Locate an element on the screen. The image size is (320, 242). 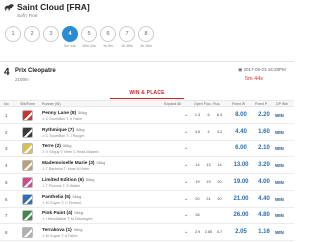
expand-all-button: Expand All is located at coordinates (172, 104).